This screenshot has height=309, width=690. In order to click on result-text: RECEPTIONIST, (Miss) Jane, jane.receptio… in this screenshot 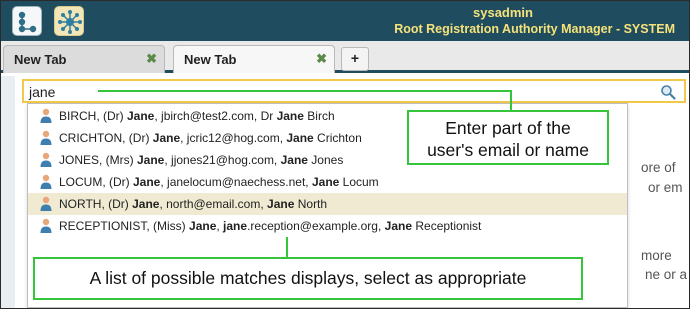, I will do `click(270, 226)`.